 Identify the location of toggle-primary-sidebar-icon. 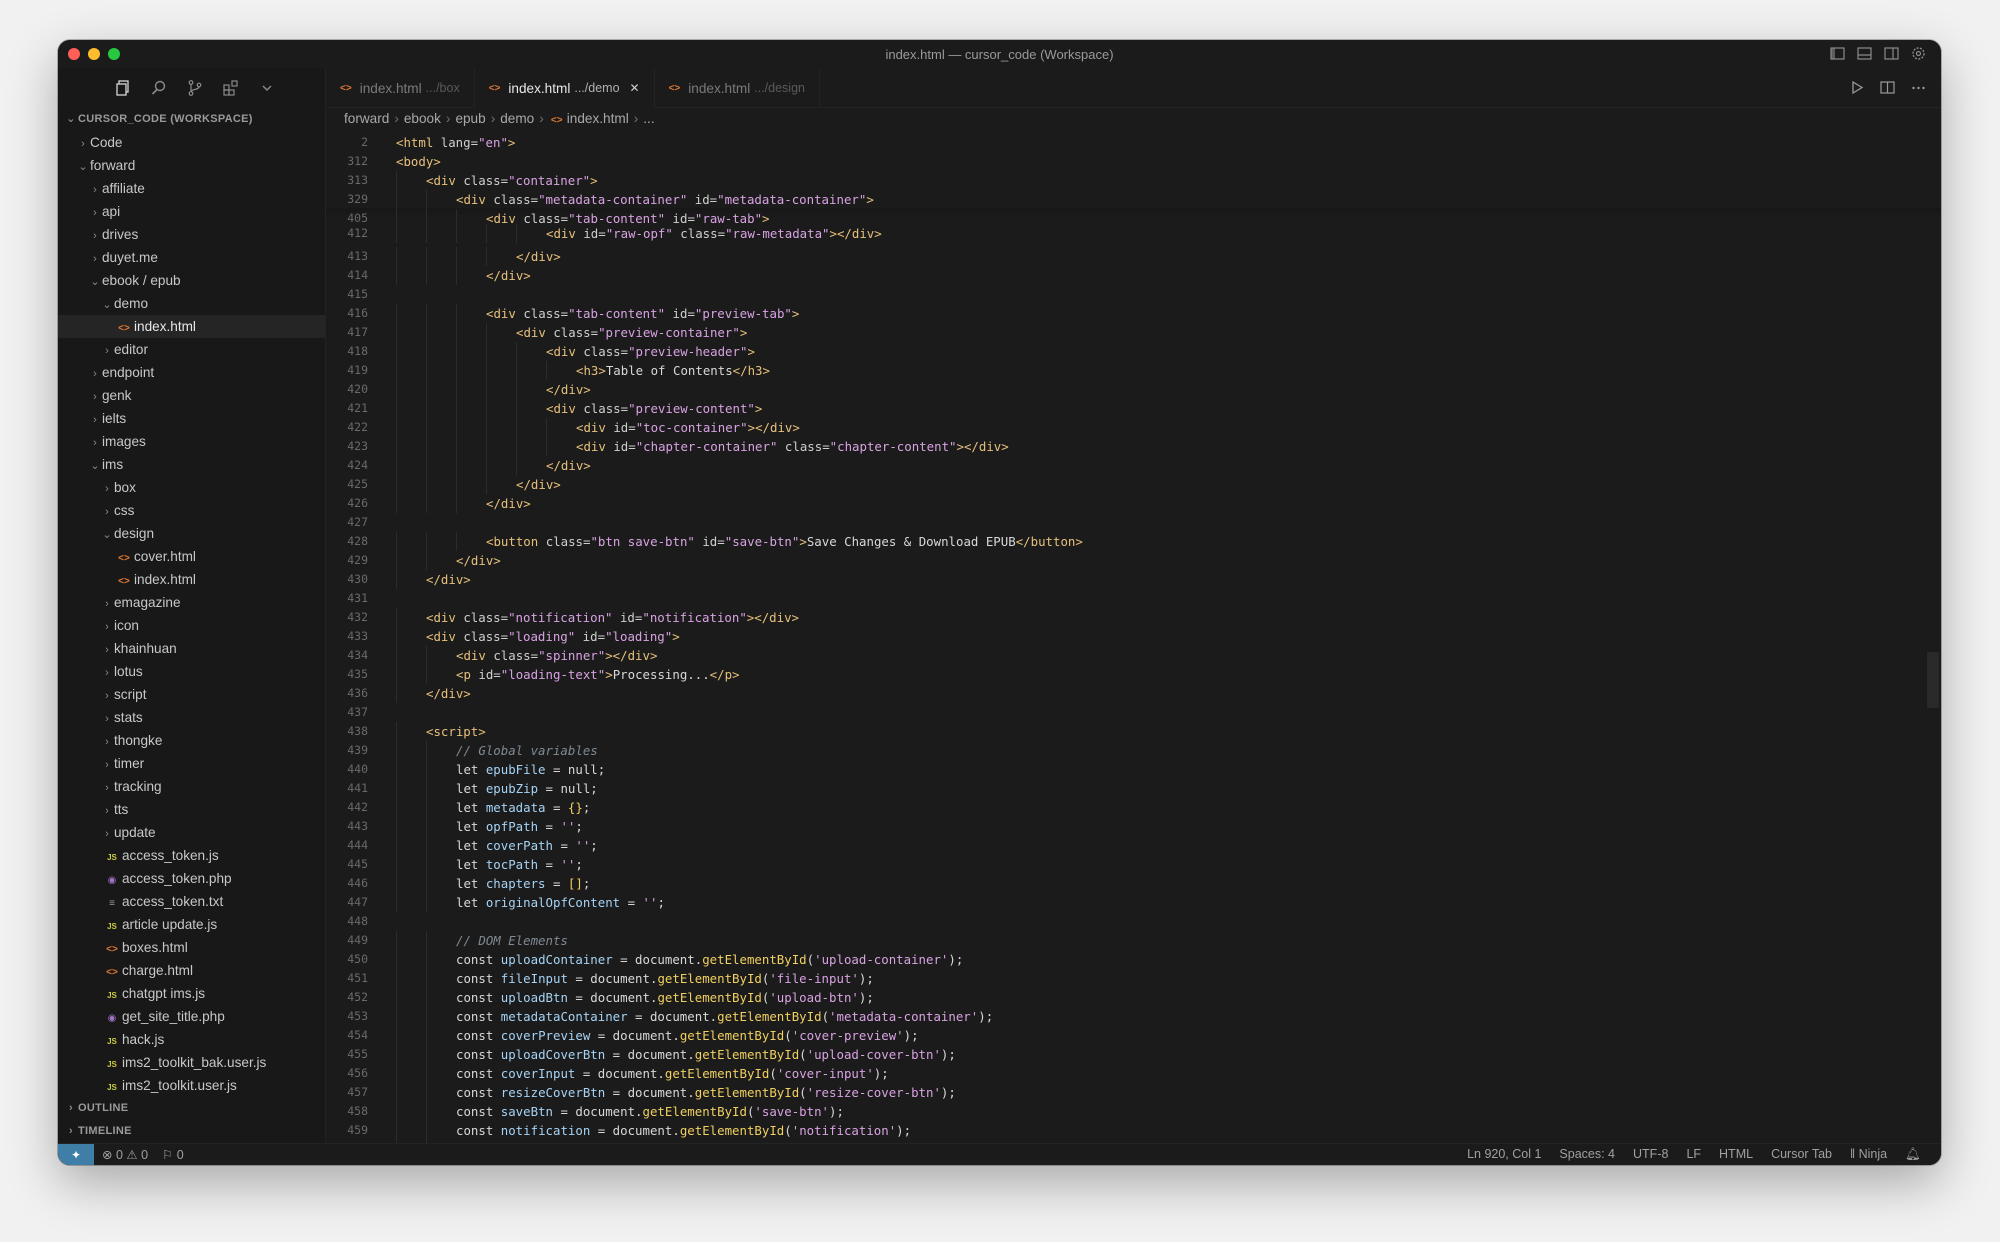
(1837, 53).